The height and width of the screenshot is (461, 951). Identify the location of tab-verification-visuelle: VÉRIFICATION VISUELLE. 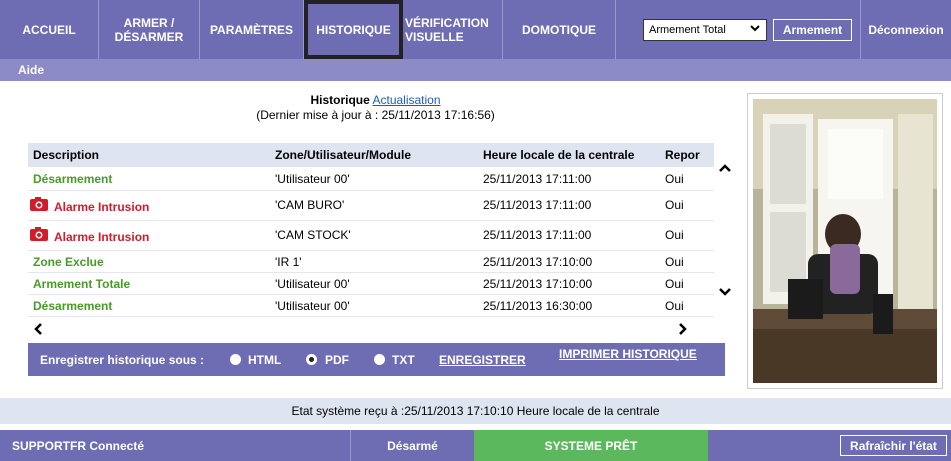
(453, 29).